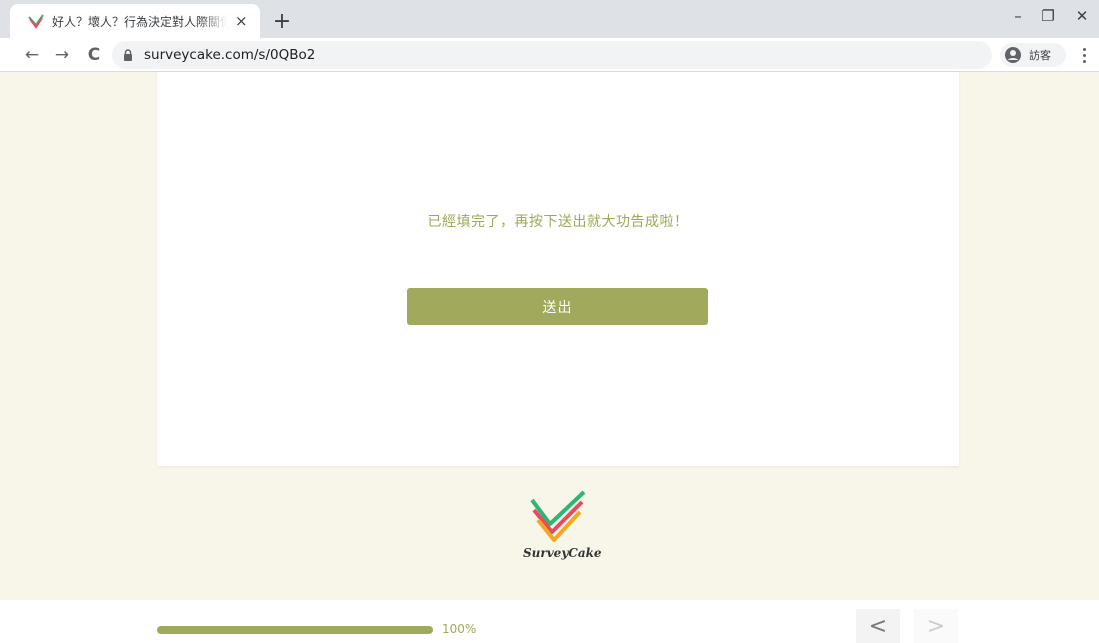 This screenshot has width=1099, height=643. I want to click on previous-page-button: <, so click(878, 626).